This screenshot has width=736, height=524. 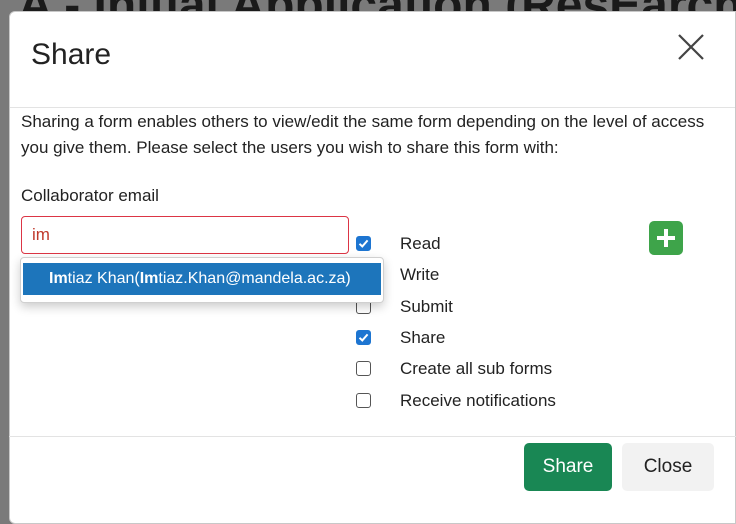 What do you see at coordinates (103, 278) in the screenshot?
I see `suggestion-name-rest: tiaz Khan(` at bounding box center [103, 278].